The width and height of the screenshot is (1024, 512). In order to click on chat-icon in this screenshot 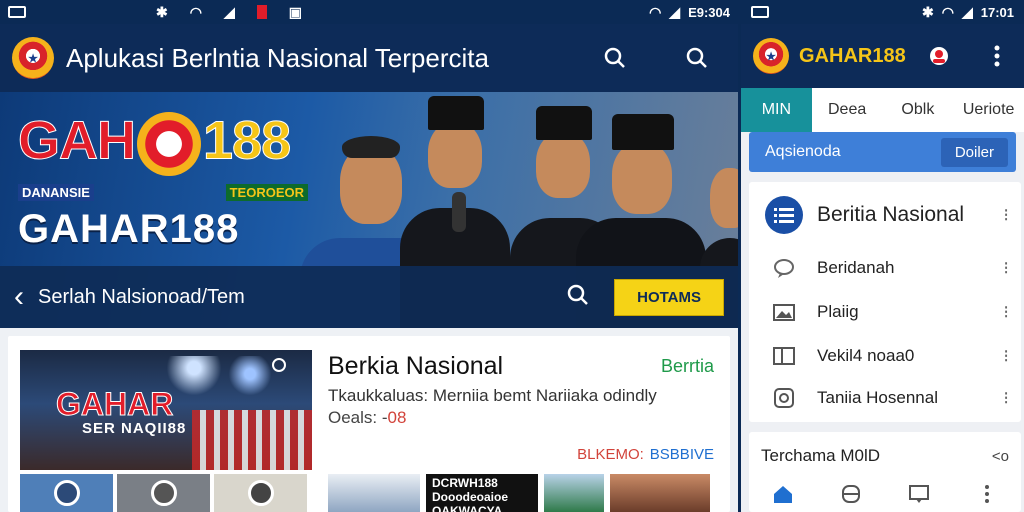, I will do `click(784, 268)`.